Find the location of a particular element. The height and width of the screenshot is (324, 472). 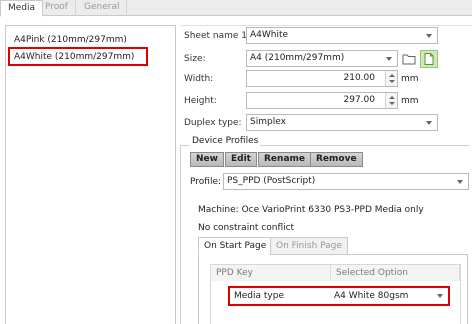

remove-button: Remove is located at coordinates (336, 159).